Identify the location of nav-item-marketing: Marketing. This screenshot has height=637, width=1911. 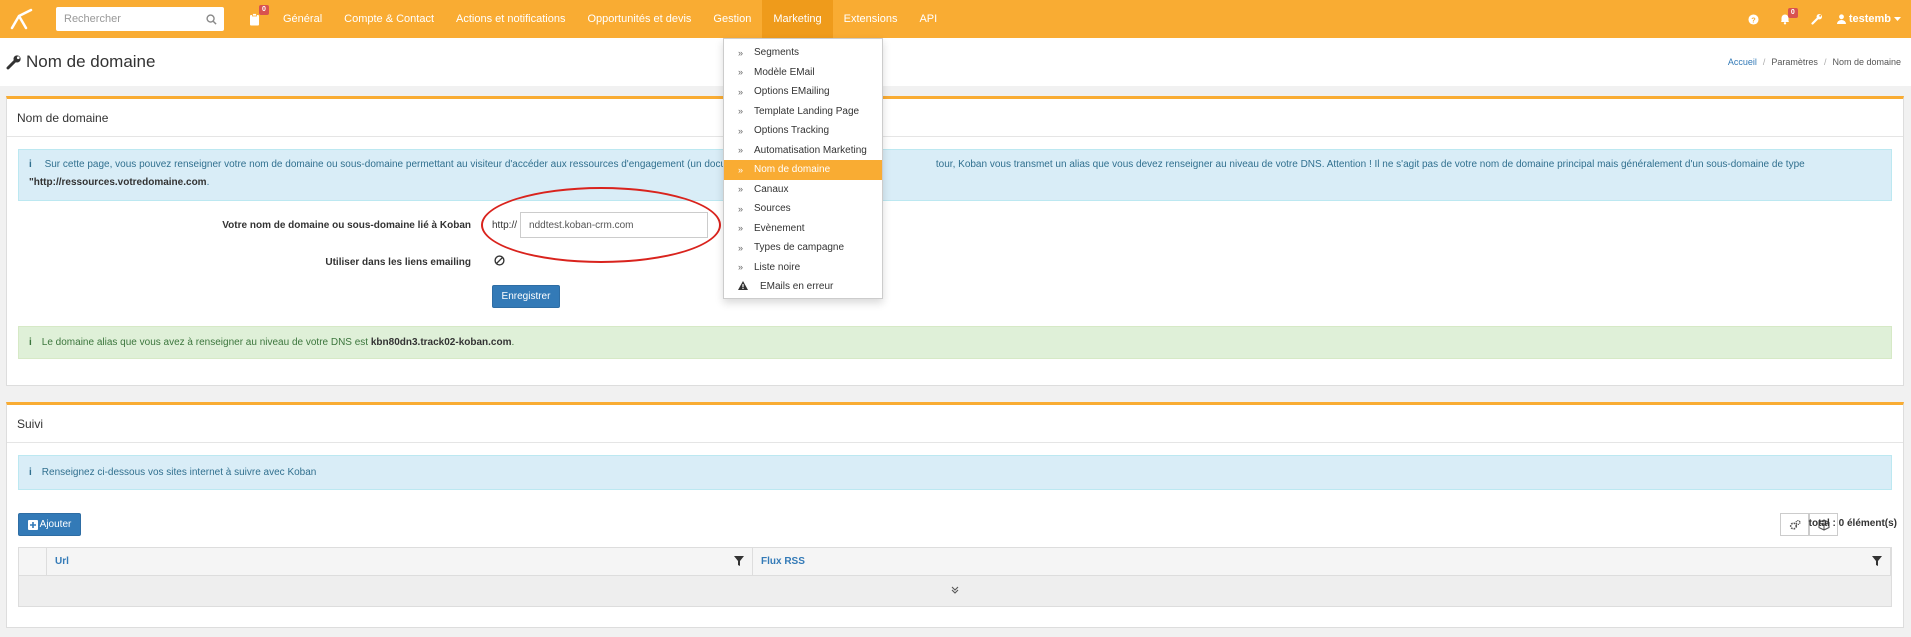
(797, 19).